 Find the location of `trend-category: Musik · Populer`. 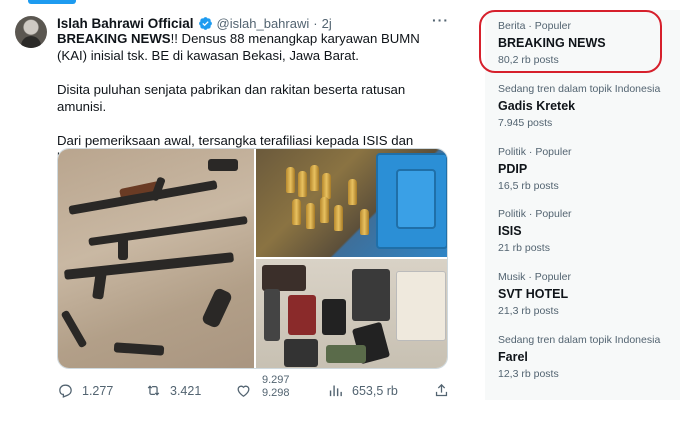

trend-category: Musik · Populer is located at coordinates (534, 277).